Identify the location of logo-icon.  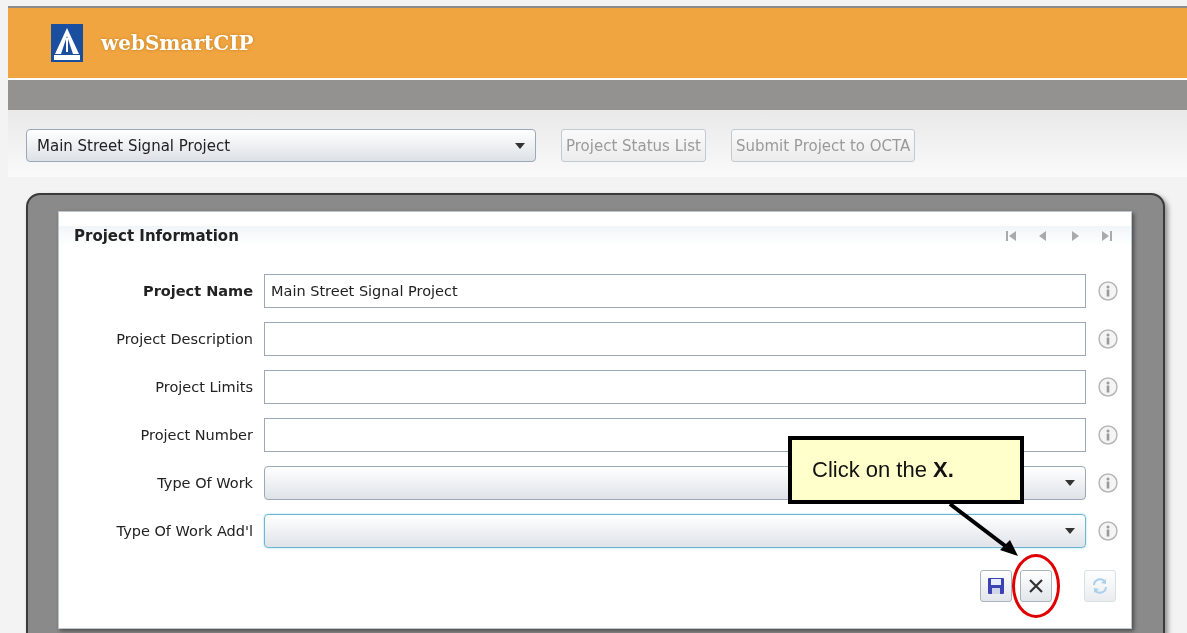
(67, 43).